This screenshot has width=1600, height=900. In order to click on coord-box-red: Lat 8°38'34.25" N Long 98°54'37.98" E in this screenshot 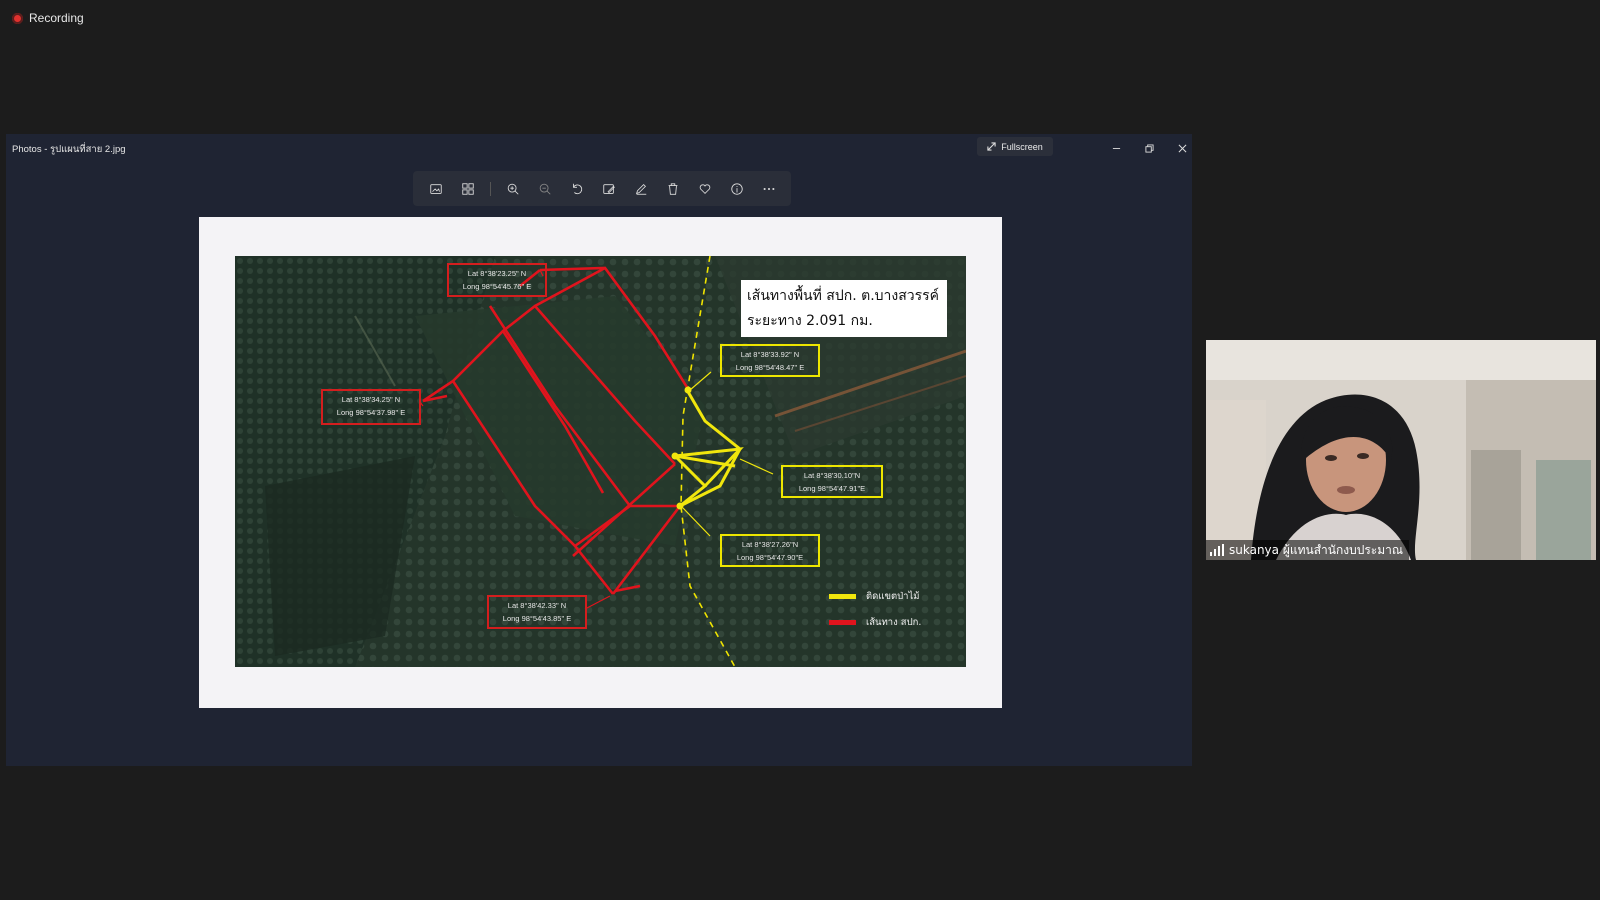, I will do `click(371, 407)`.